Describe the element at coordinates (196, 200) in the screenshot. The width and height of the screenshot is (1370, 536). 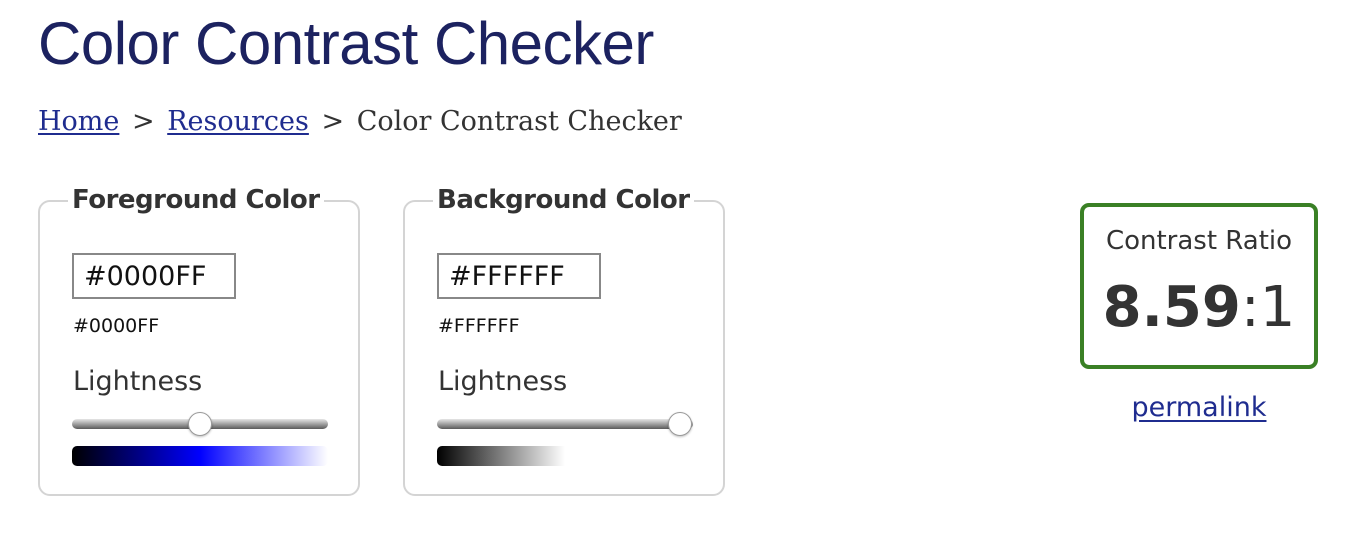
I see `foreground-legend: Foreground Color` at that location.